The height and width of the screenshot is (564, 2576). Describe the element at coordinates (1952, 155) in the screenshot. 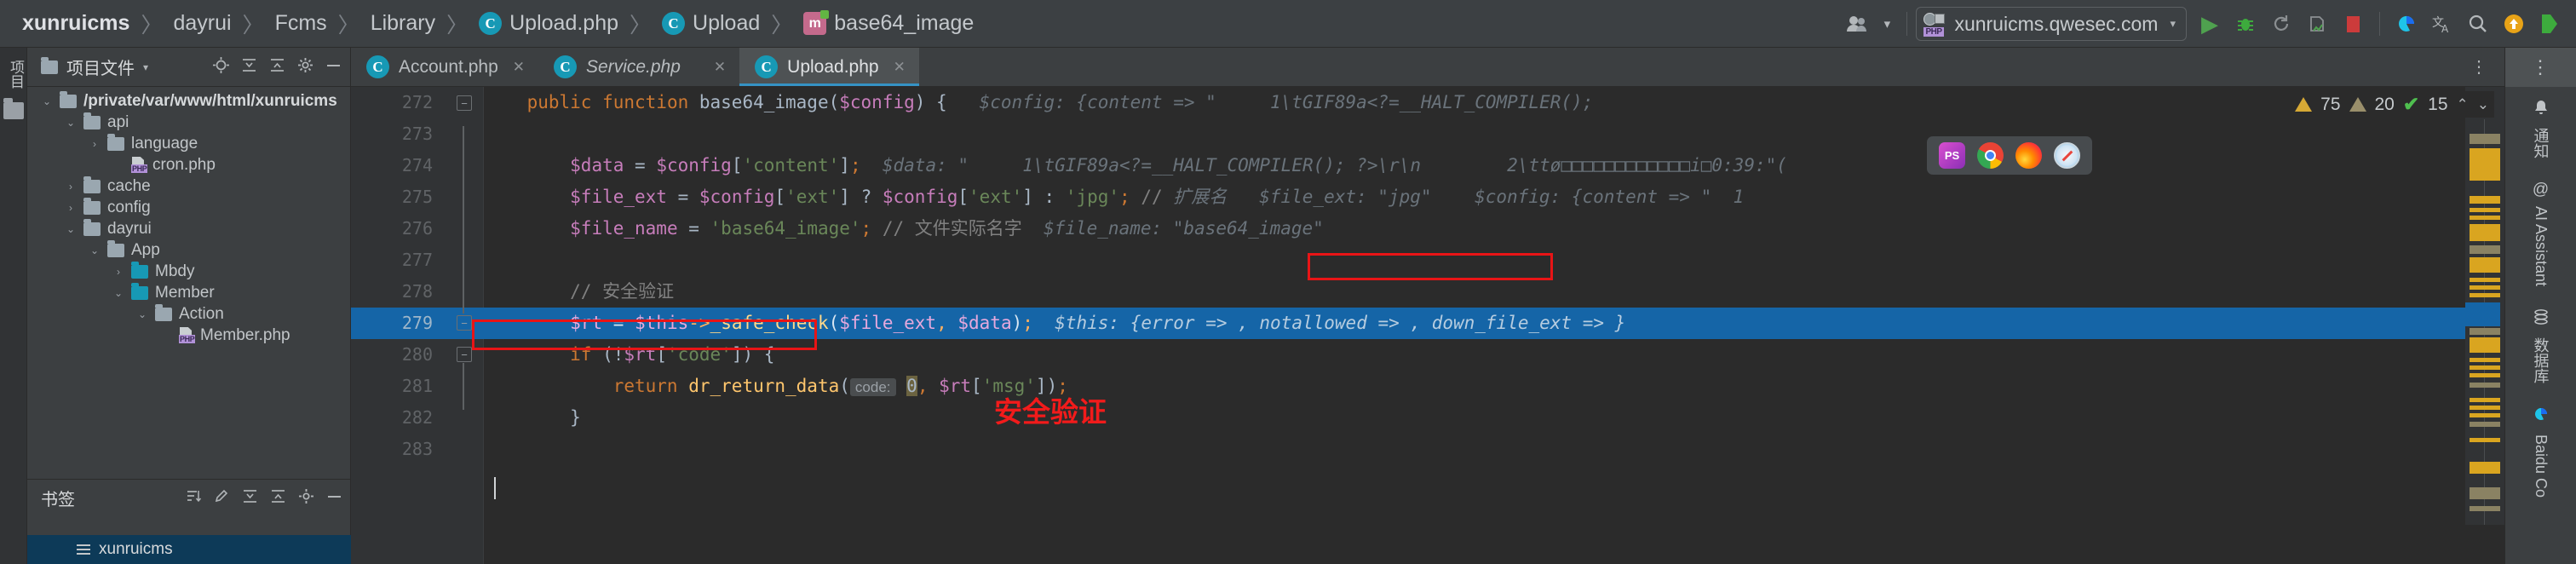

I see `phpstorm-icon: PS` at that location.